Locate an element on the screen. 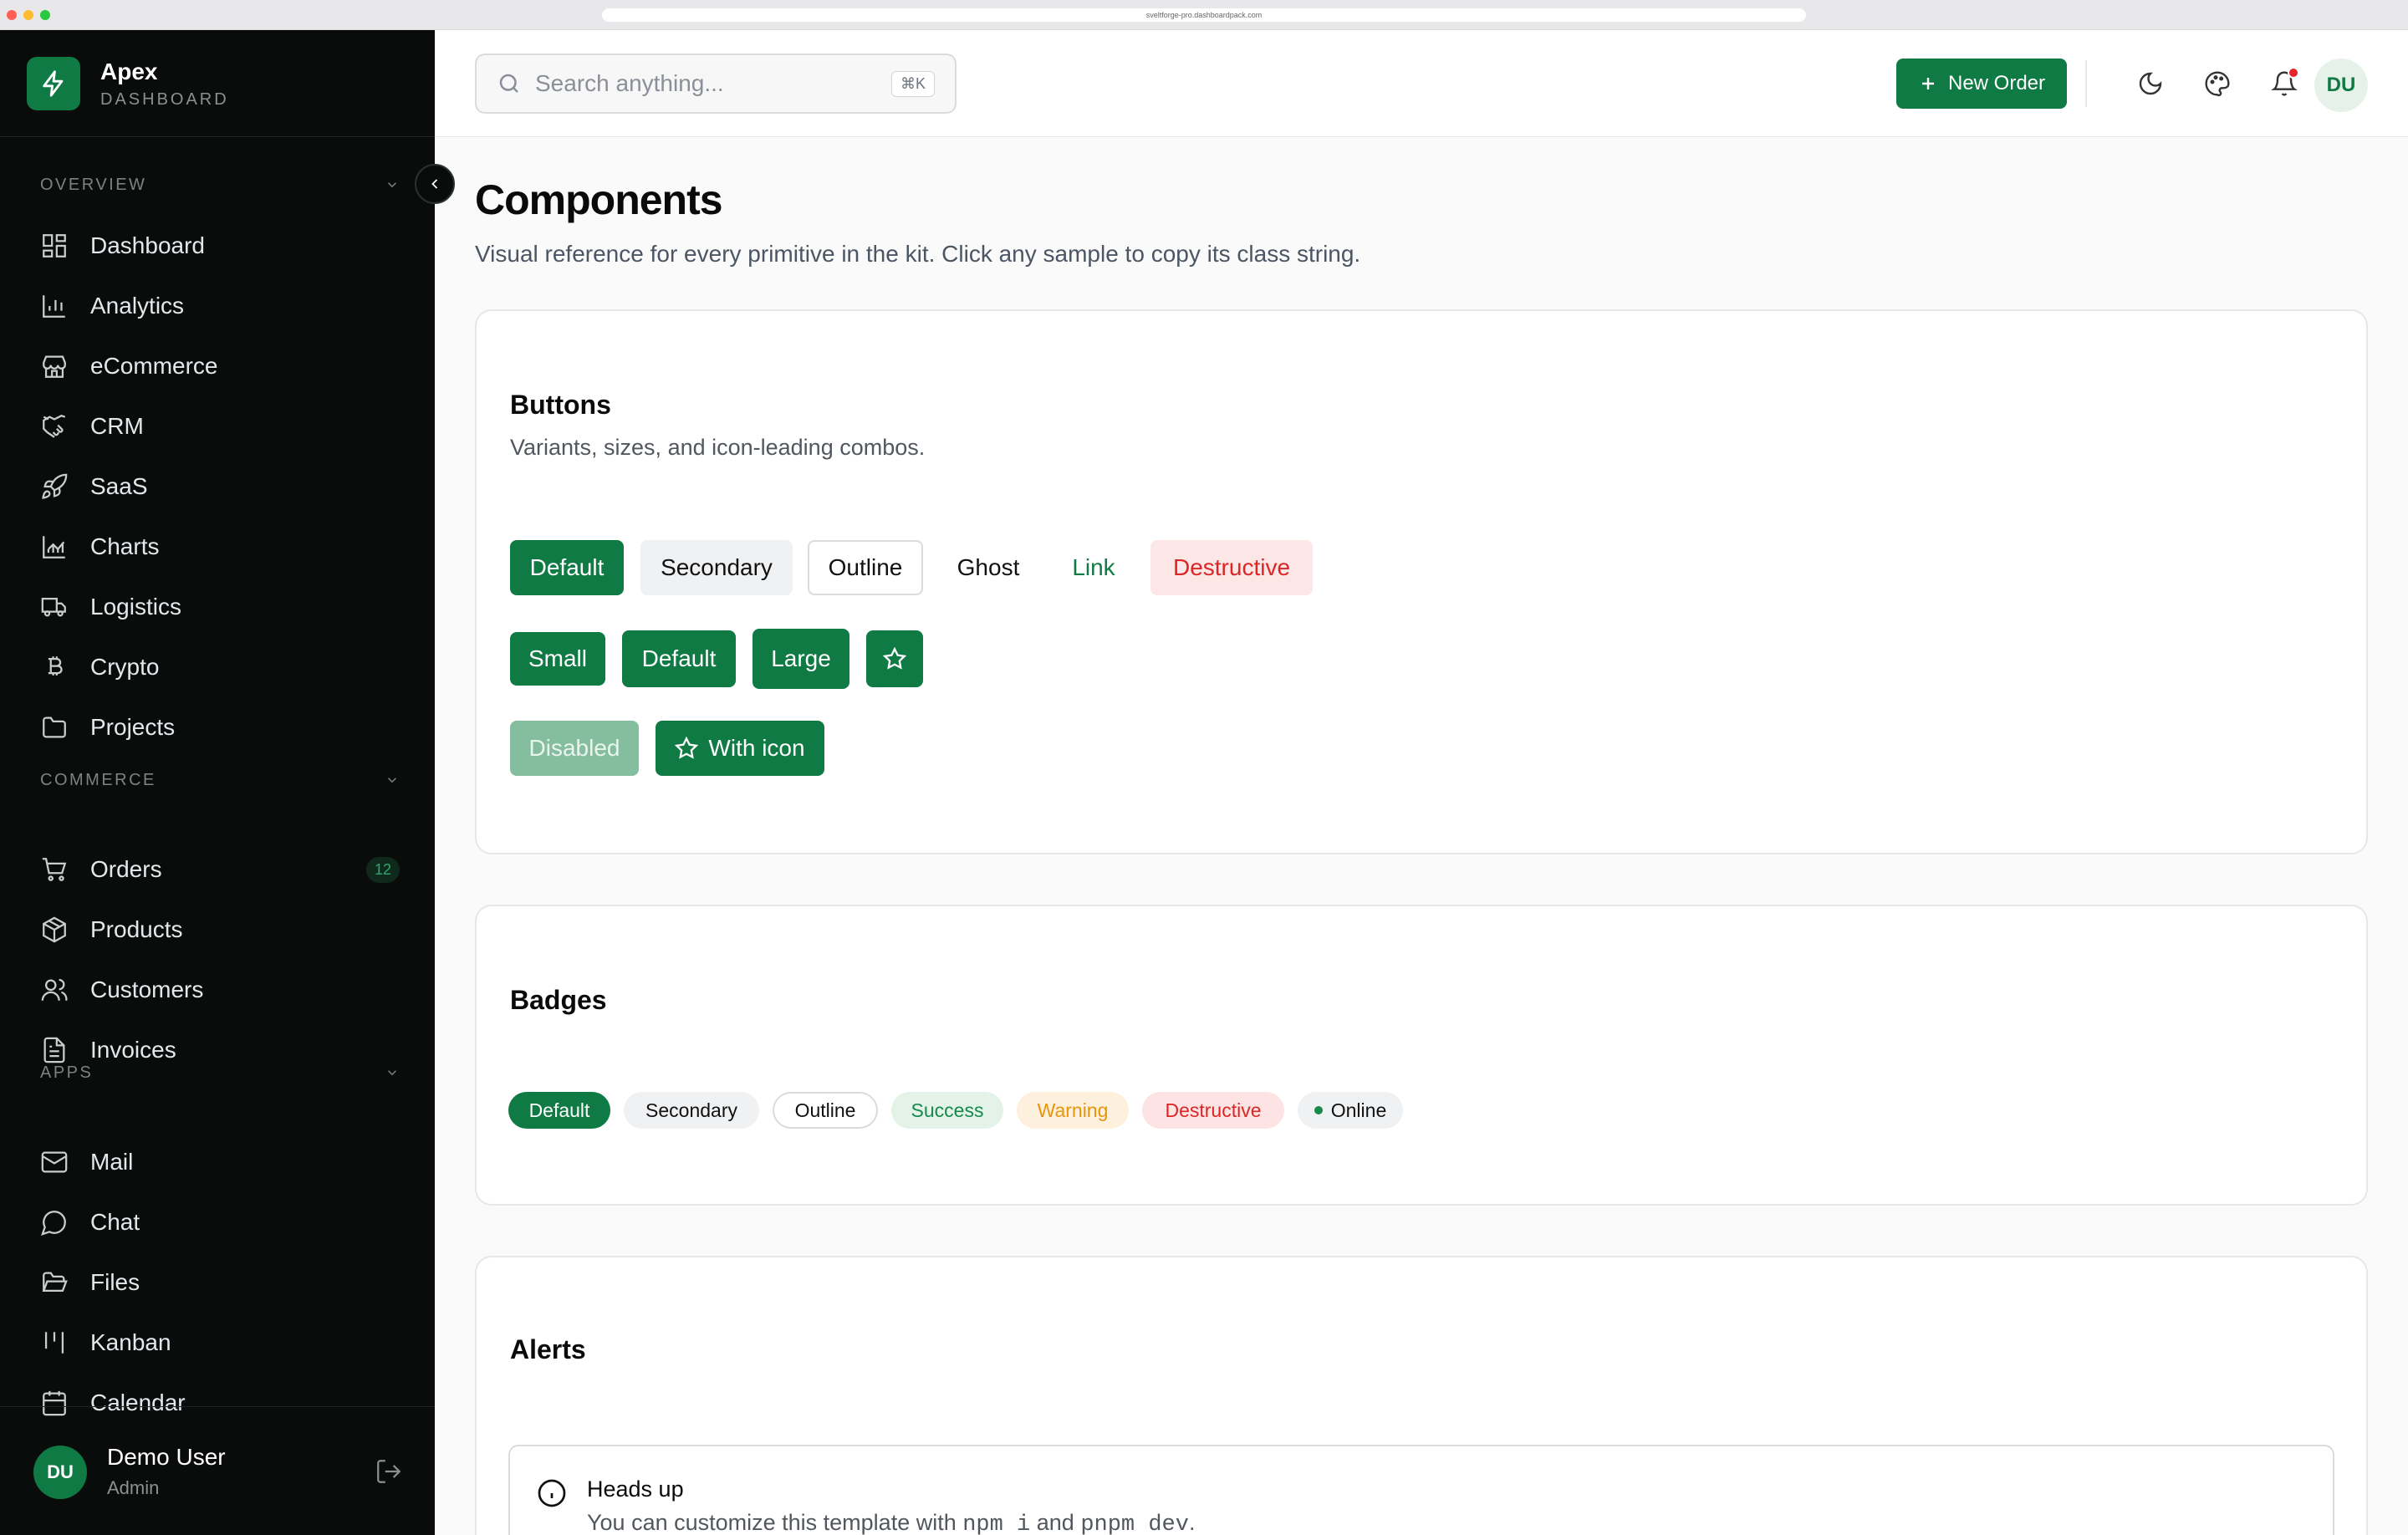  brand: Apex DASHBOARD is located at coordinates (218, 83).